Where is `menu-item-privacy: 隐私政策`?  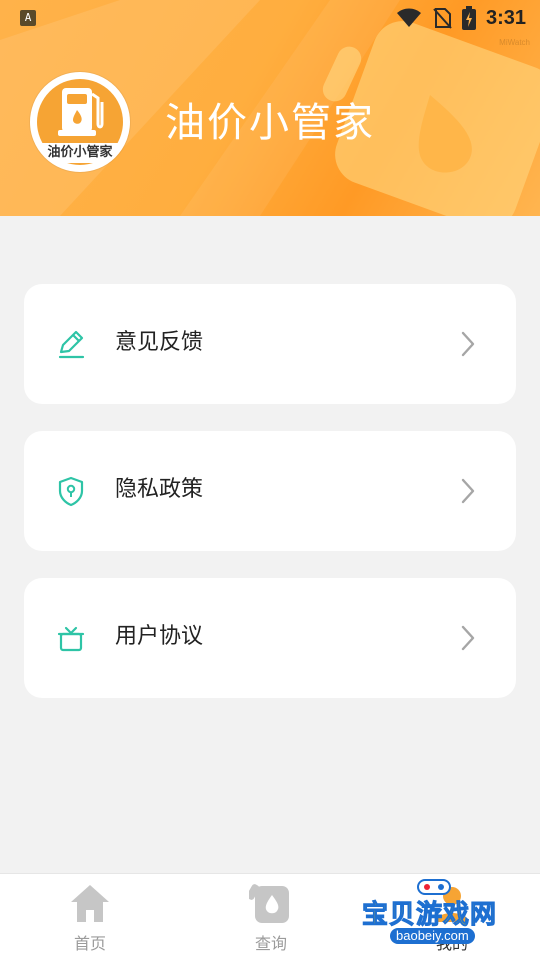 menu-item-privacy: 隐私政策 is located at coordinates (270, 491).